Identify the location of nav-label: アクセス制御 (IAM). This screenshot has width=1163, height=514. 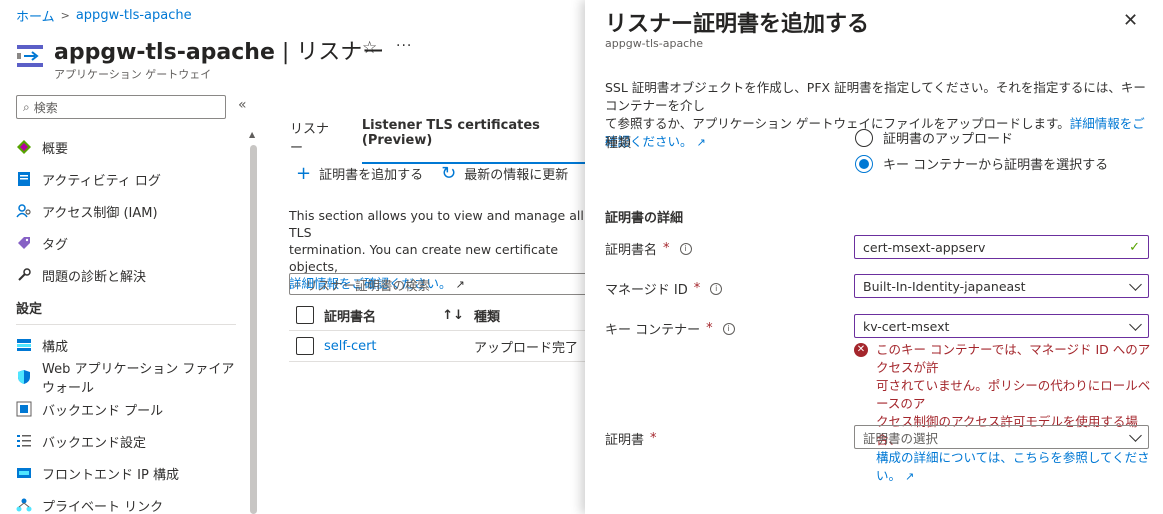
(100, 213).